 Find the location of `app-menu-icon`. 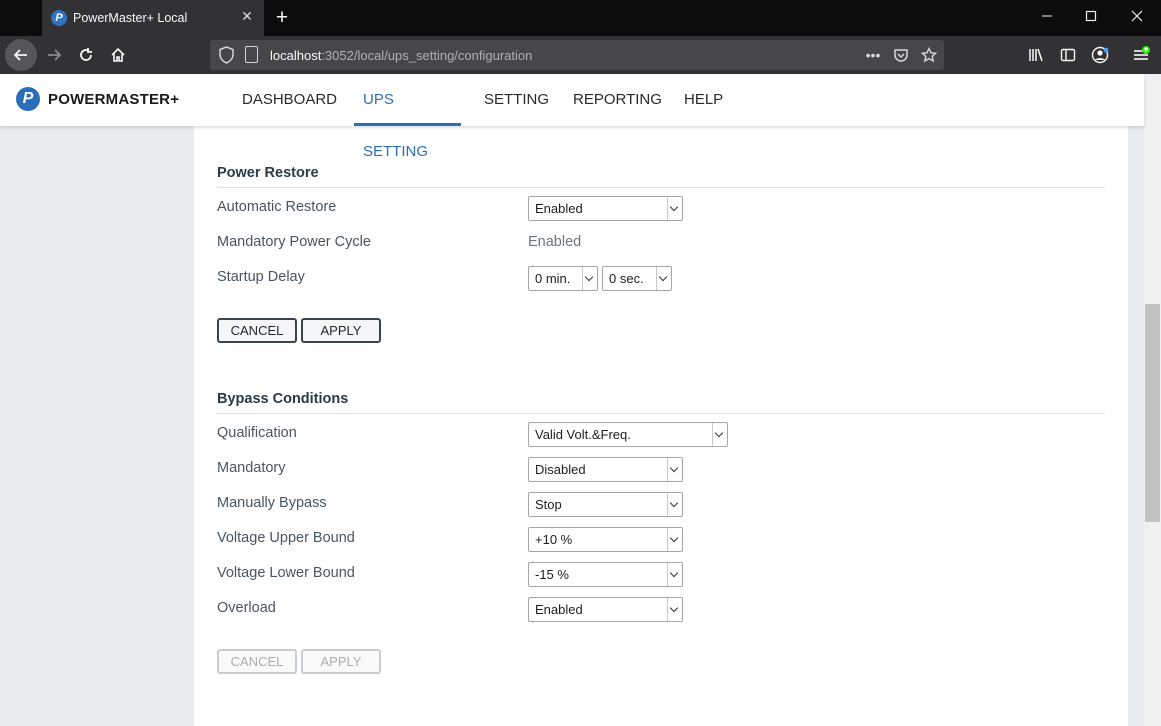

app-menu-icon is located at coordinates (1141, 55).